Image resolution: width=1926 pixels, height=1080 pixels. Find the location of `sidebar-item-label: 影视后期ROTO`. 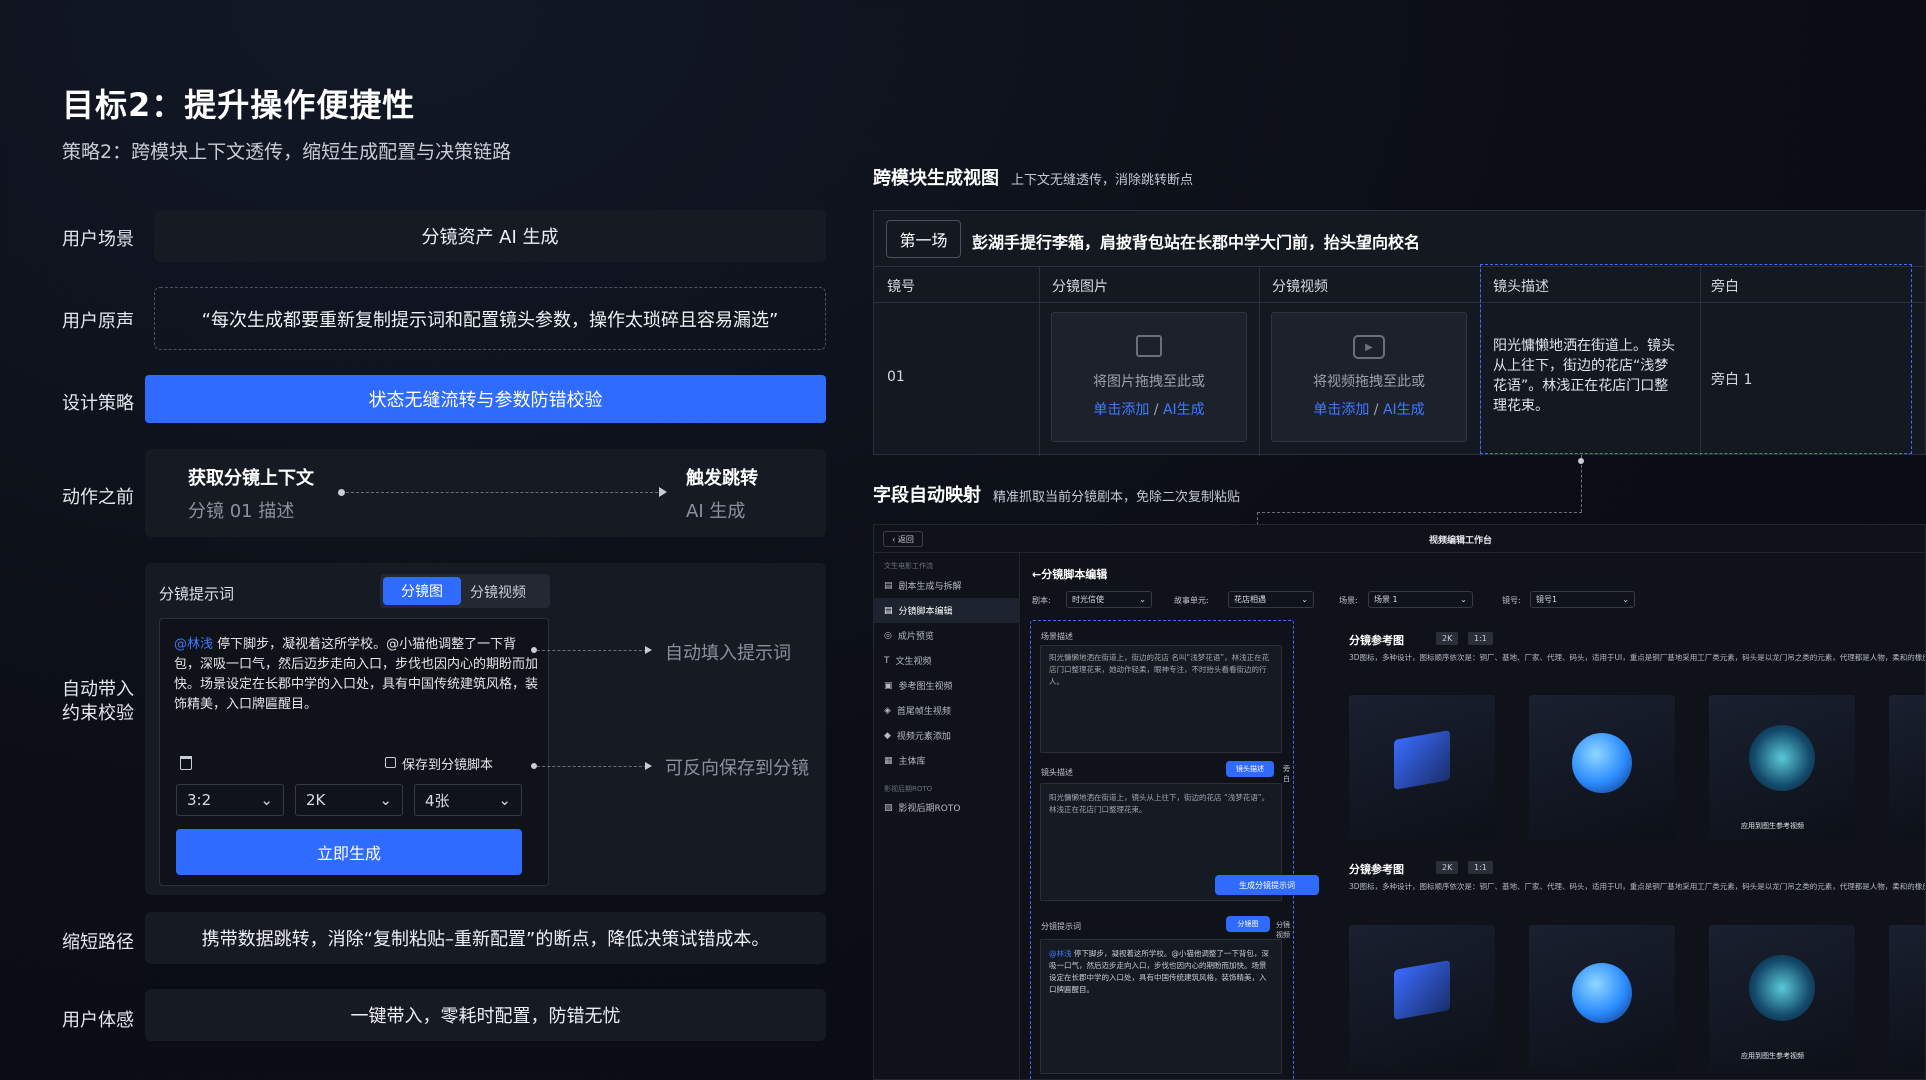

sidebar-item-label: 影视后期ROTO is located at coordinates (929, 809).